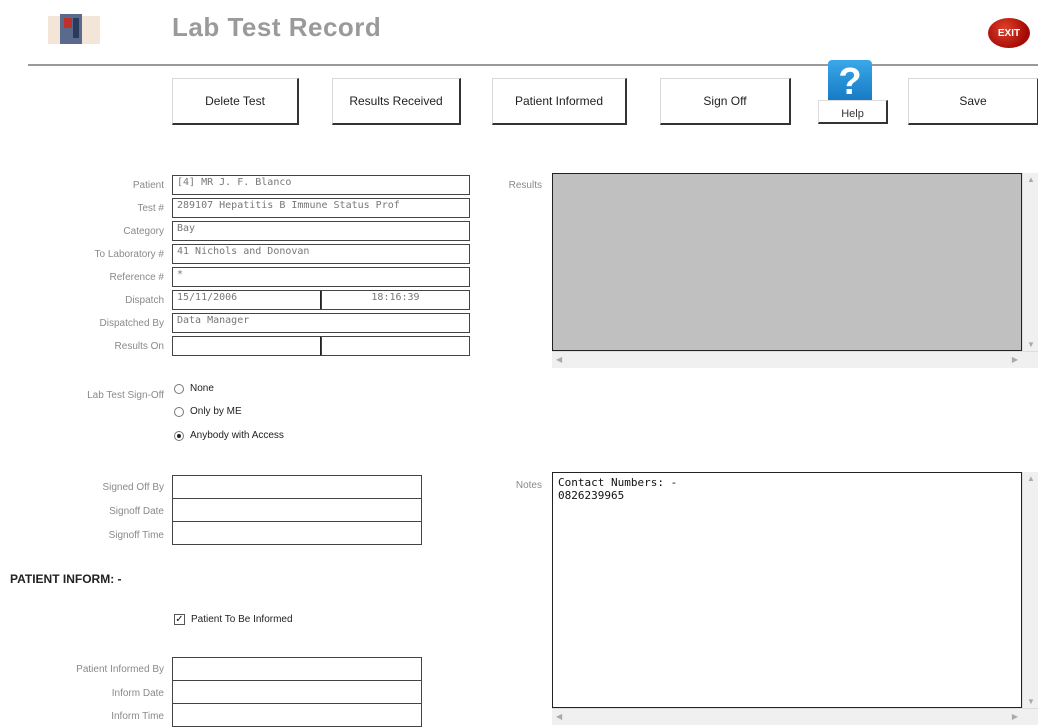 This screenshot has width=1038, height=728. What do you see at coordinates (297, 487) in the screenshot?
I see `signed-off-by-field` at bounding box center [297, 487].